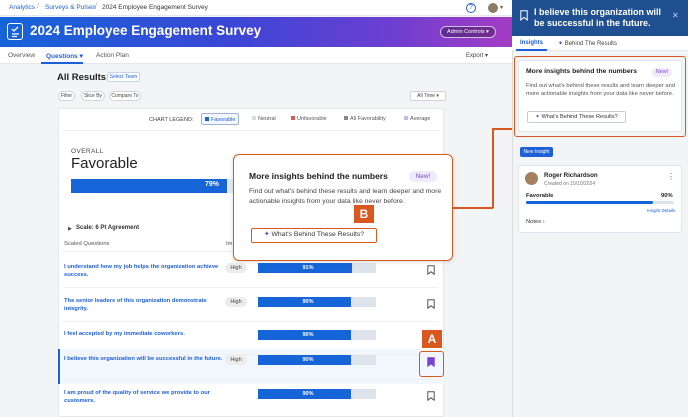 The height and width of the screenshot is (417, 688). What do you see at coordinates (70, 229) in the screenshot?
I see `chevron-right-icon: ▶` at bounding box center [70, 229].